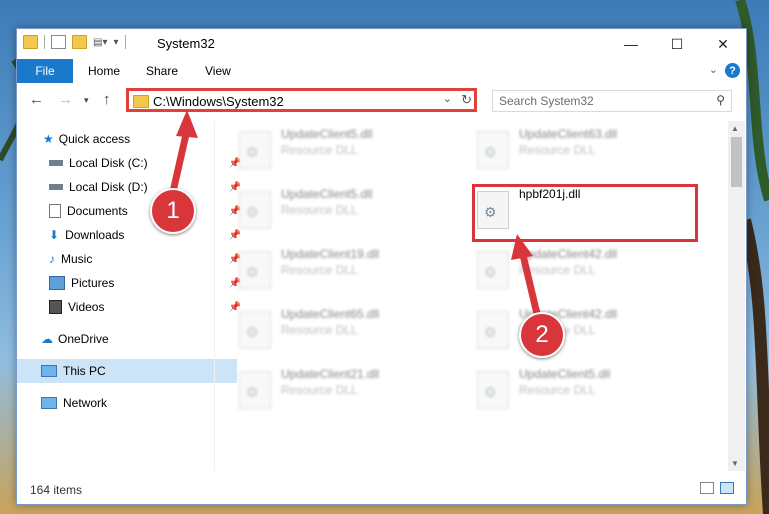  What do you see at coordinates (735, 128) in the screenshot?
I see `scroll-up-icon: ▲` at bounding box center [735, 128].